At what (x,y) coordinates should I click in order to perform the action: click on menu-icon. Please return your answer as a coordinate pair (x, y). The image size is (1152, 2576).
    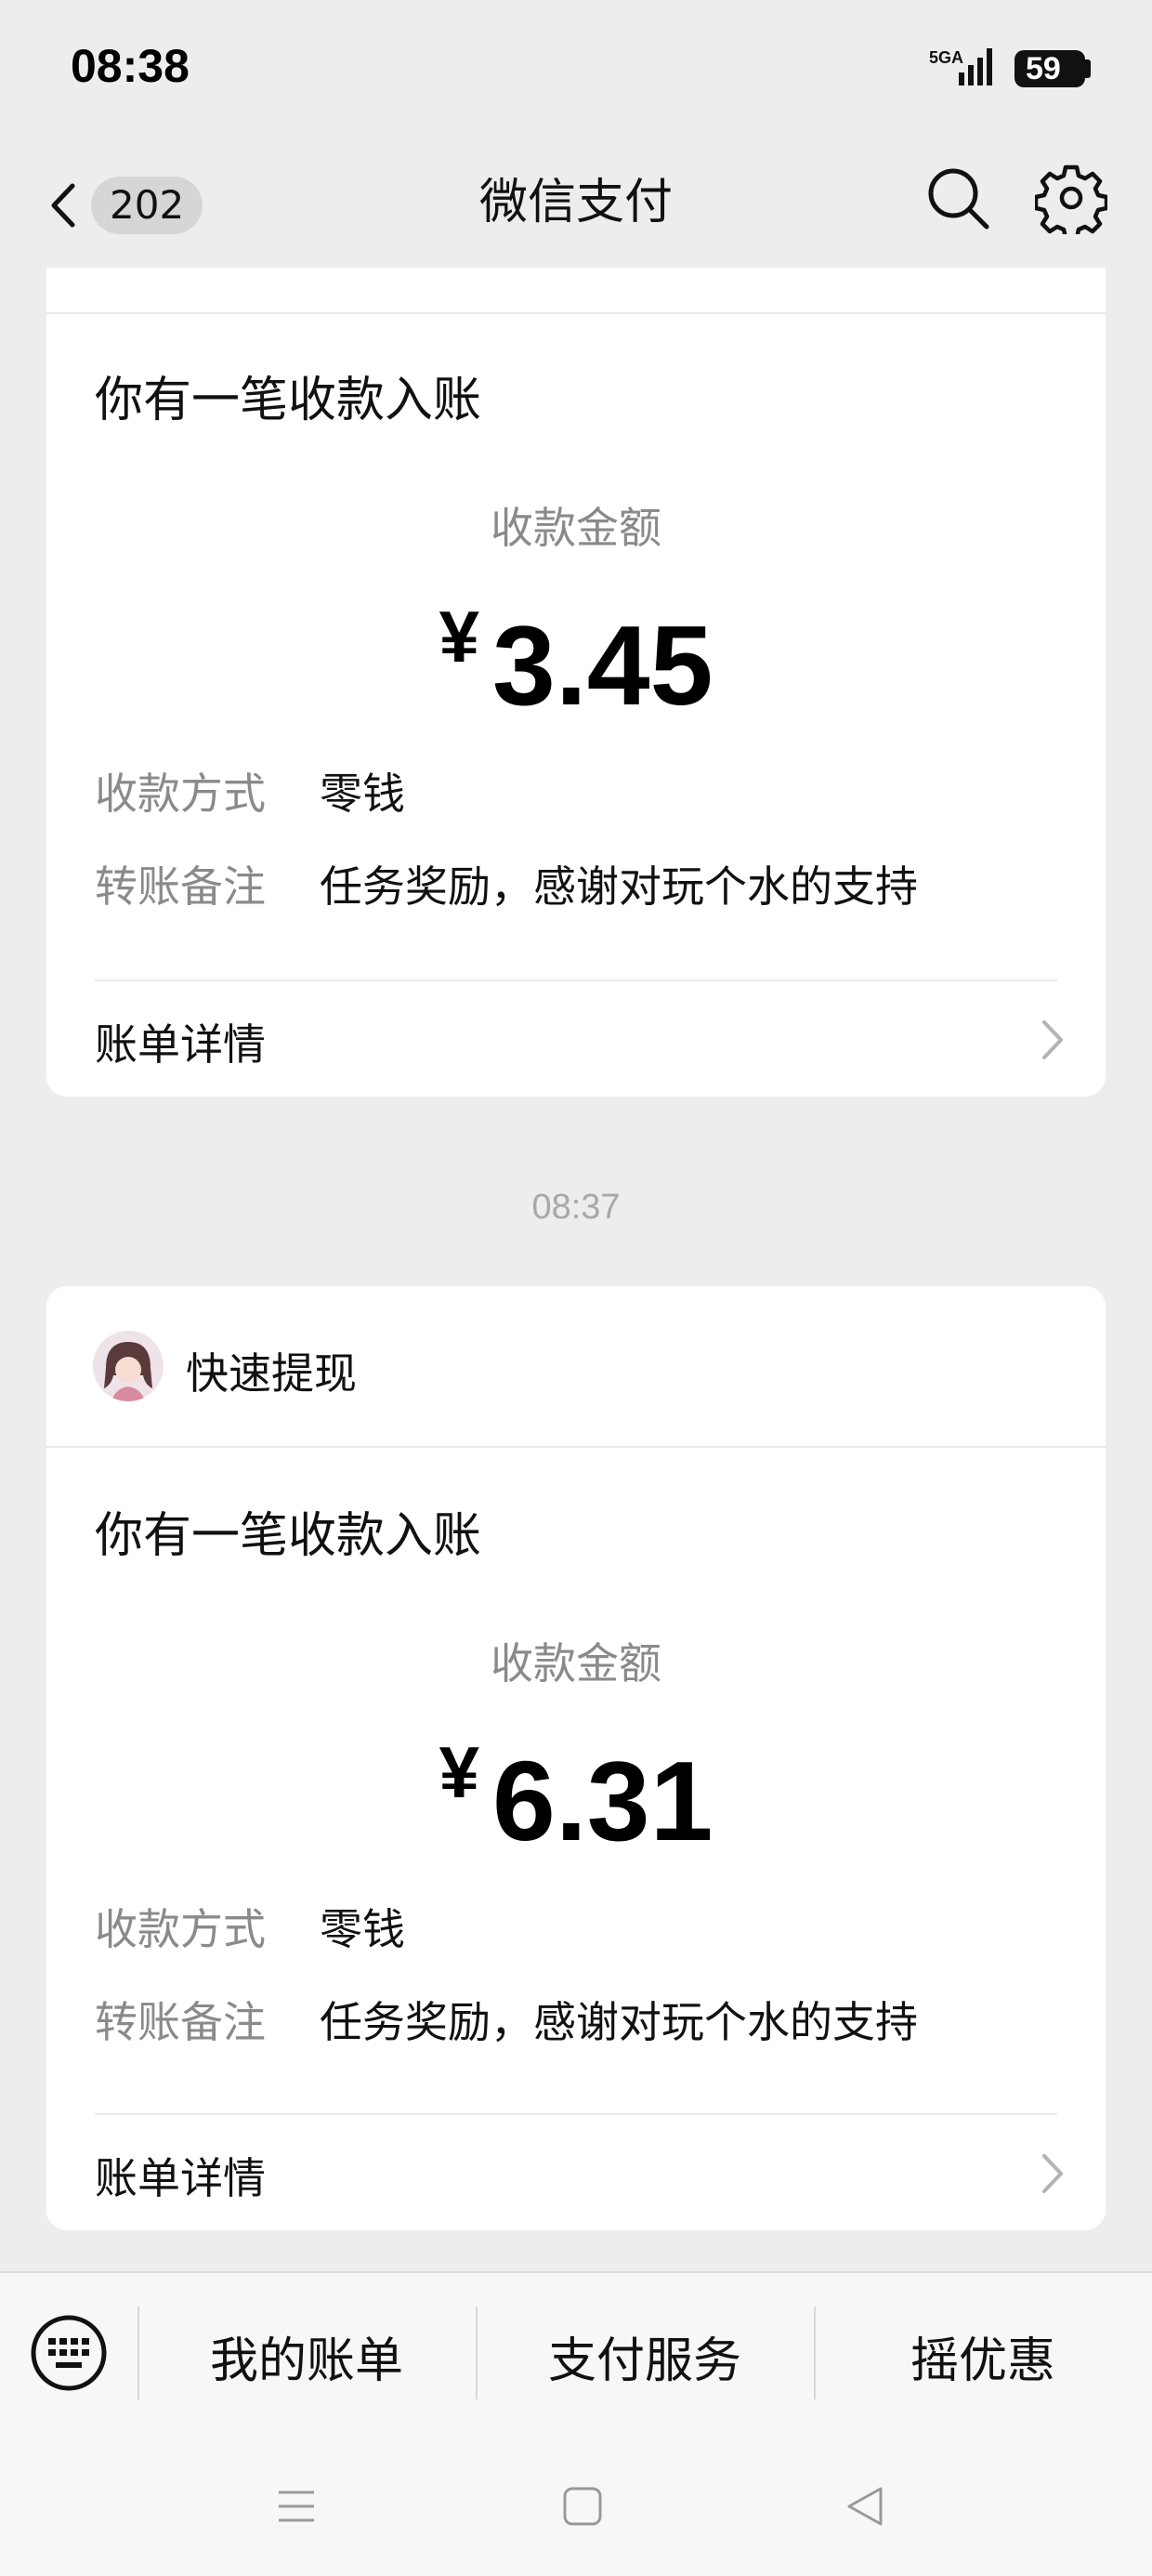
    Looking at the image, I should click on (296, 2506).